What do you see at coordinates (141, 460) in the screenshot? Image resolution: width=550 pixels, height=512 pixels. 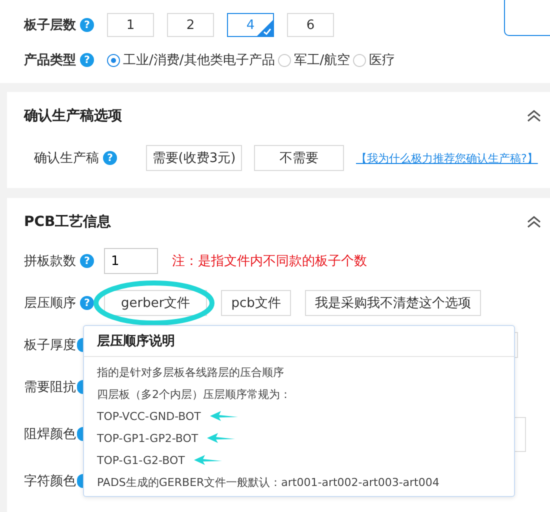 I see `popover-text: TOP-G1-G2-BOT` at bounding box center [141, 460].